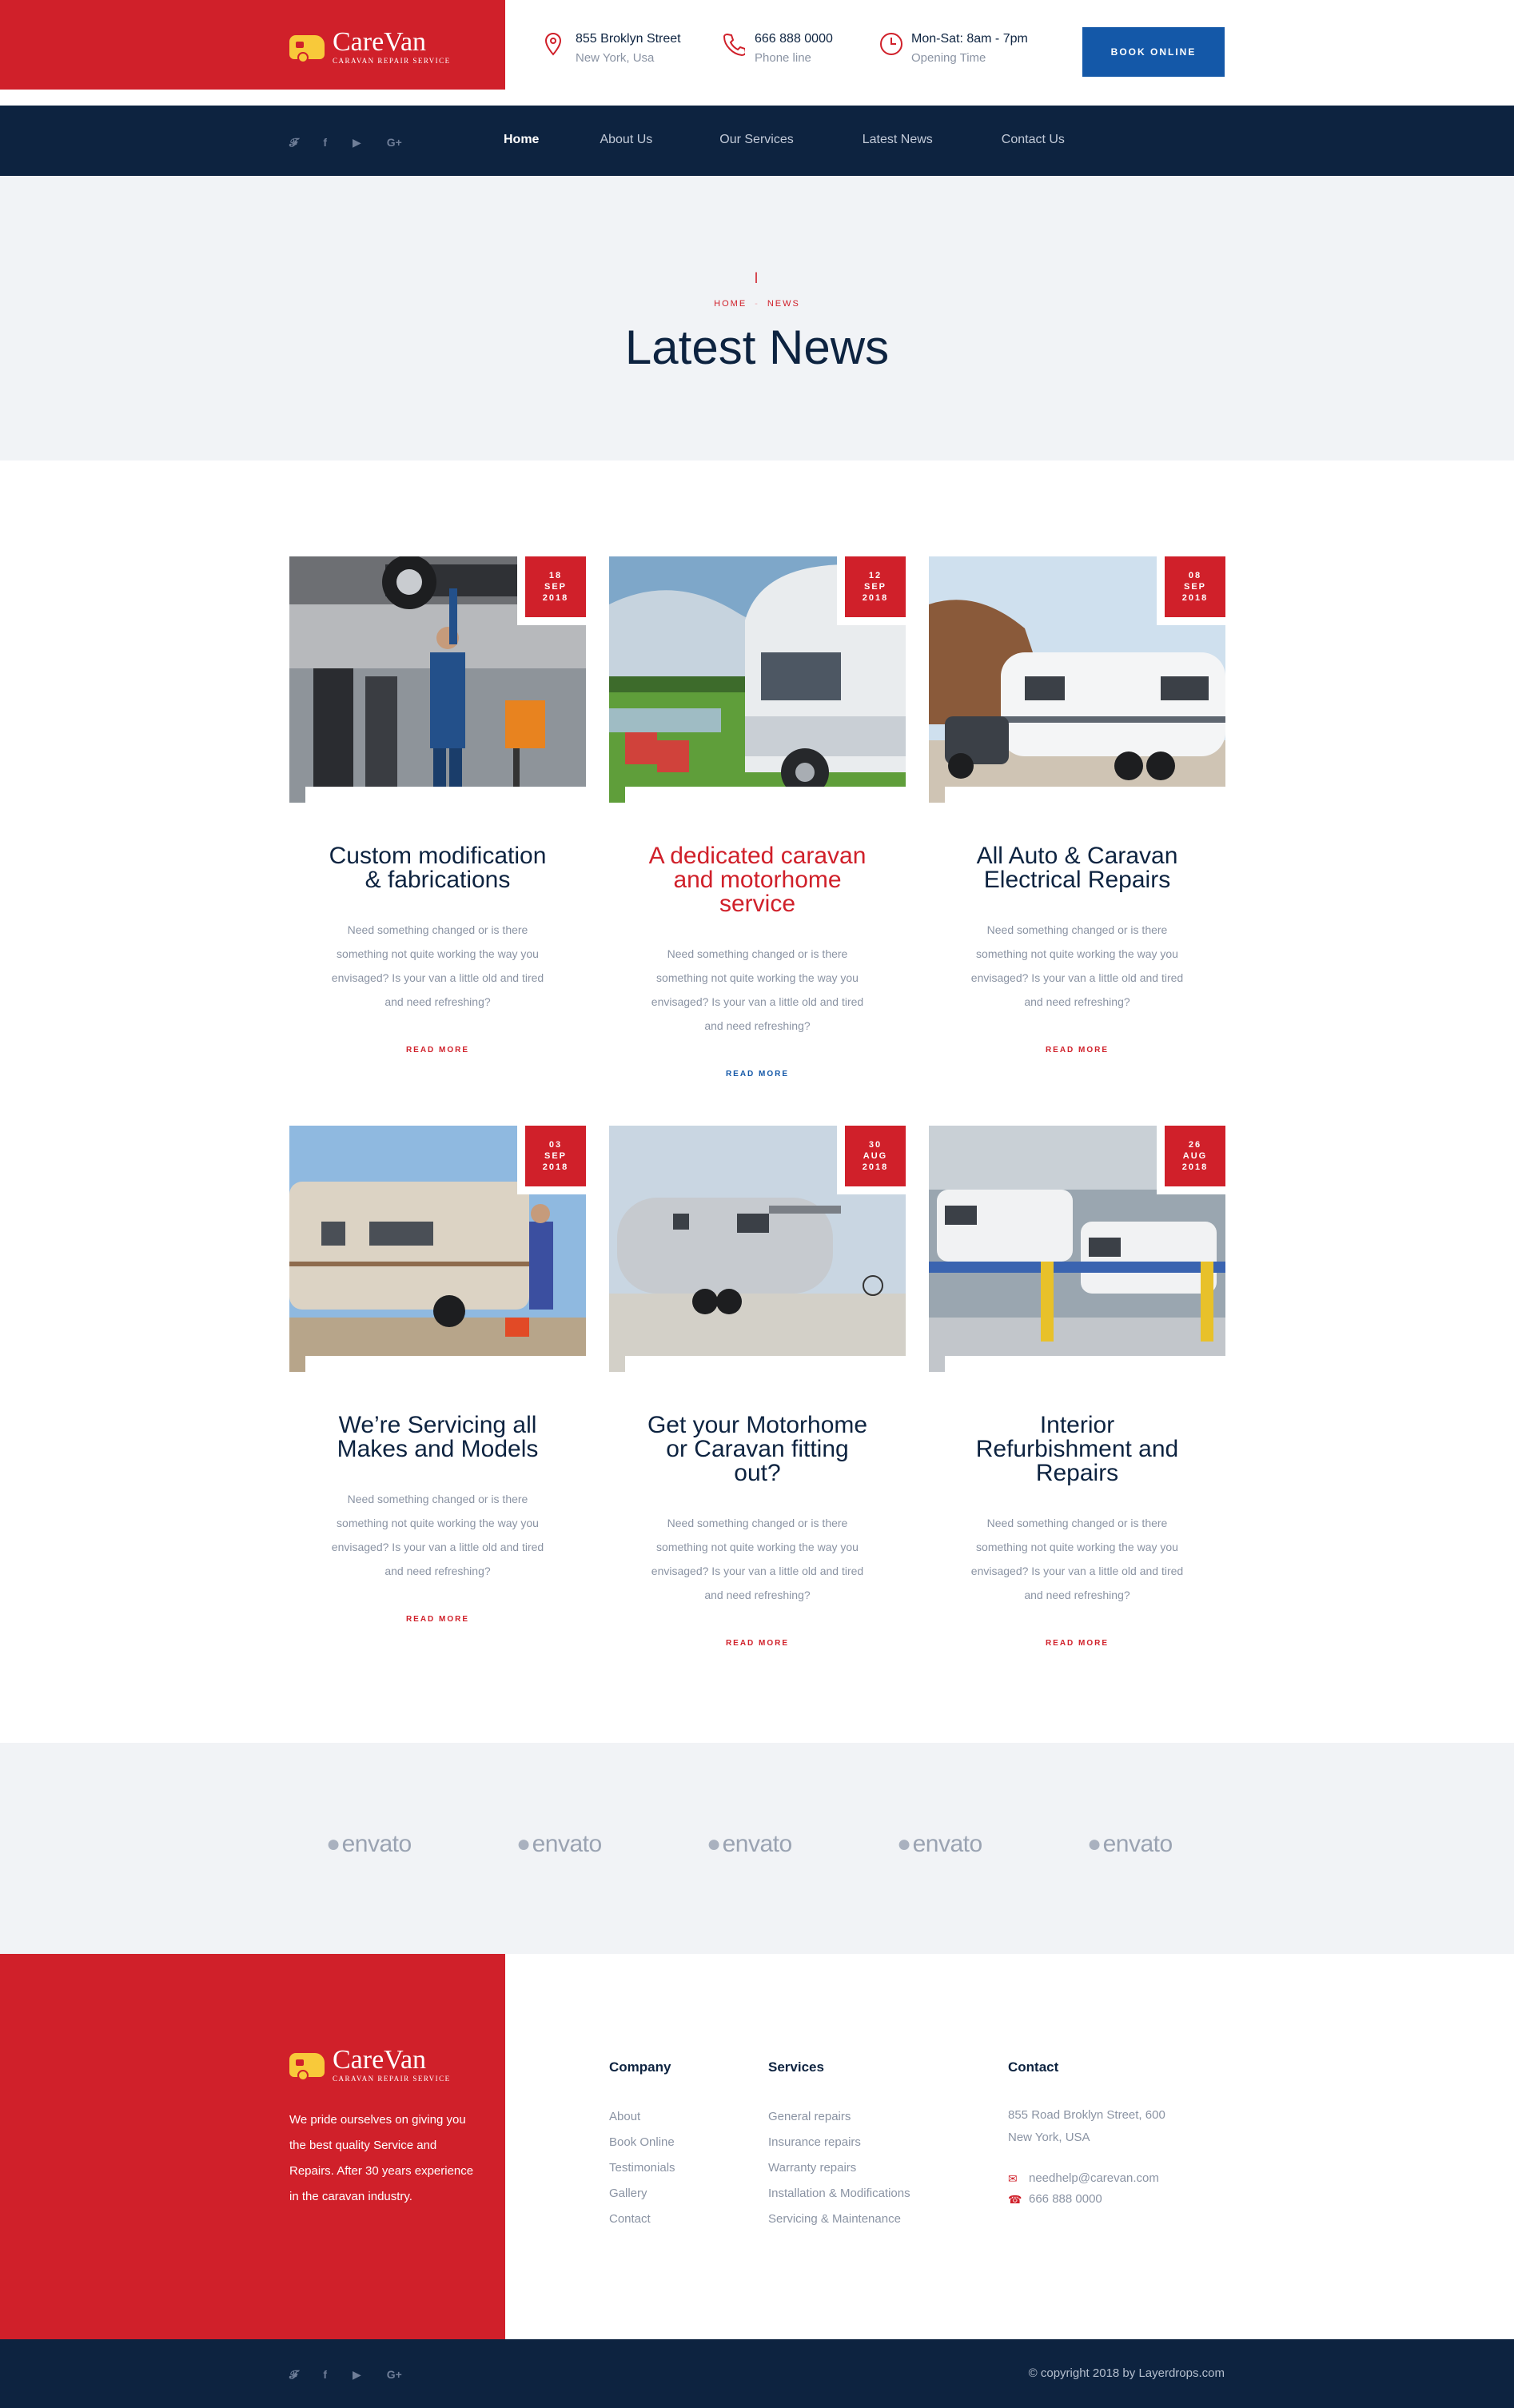  What do you see at coordinates (521, 140) in the screenshot?
I see `nav-item-home: Home` at bounding box center [521, 140].